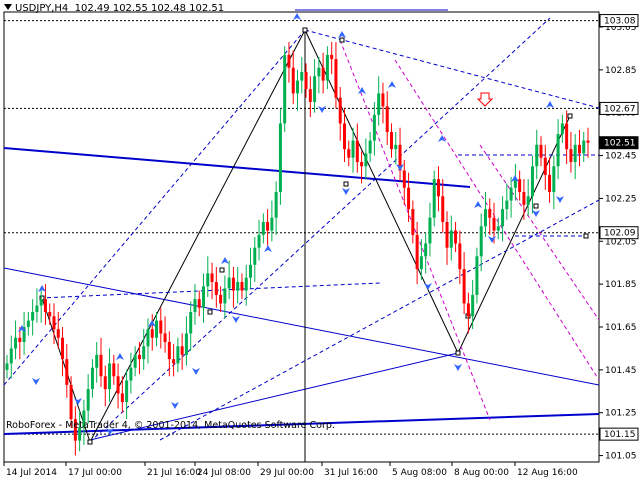  Describe the element at coordinates (621, 71) in the screenshot. I see `y-tick-label: 102.85` at that location.